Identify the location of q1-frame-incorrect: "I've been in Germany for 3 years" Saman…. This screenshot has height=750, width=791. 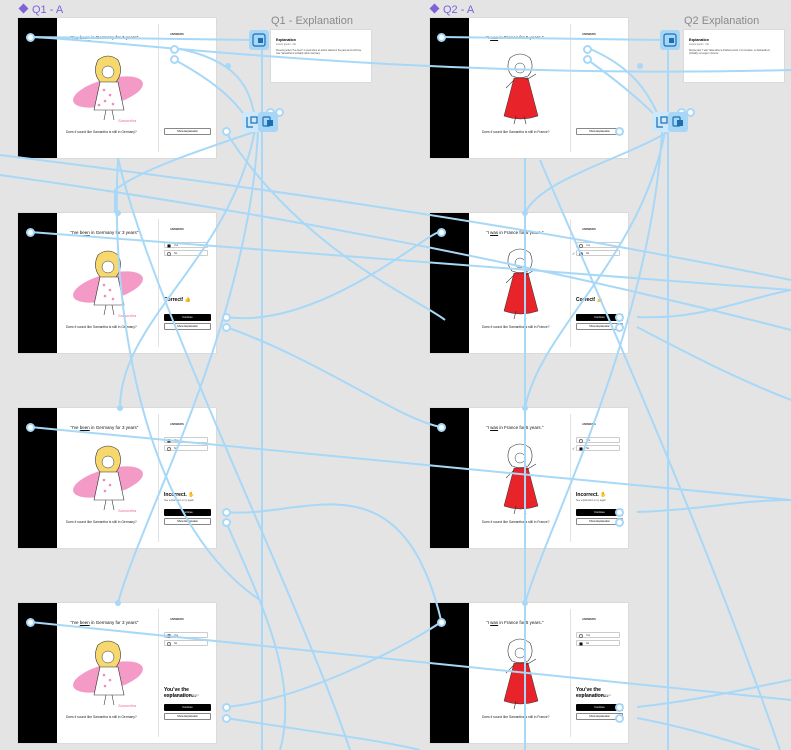
(117, 478).